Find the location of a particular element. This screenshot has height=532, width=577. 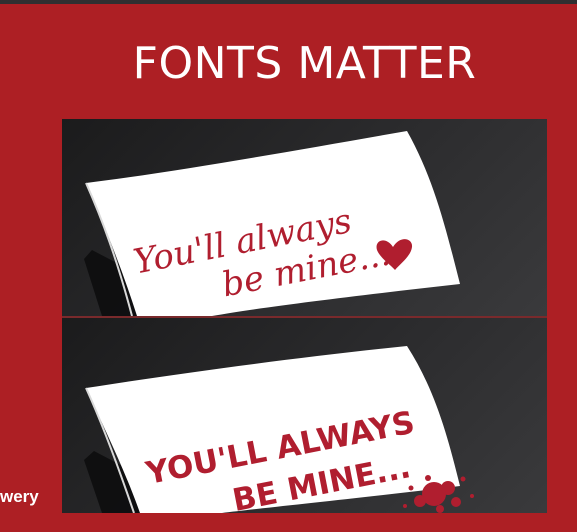

footer-text-fragment: wery is located at coordinates (19, 496).